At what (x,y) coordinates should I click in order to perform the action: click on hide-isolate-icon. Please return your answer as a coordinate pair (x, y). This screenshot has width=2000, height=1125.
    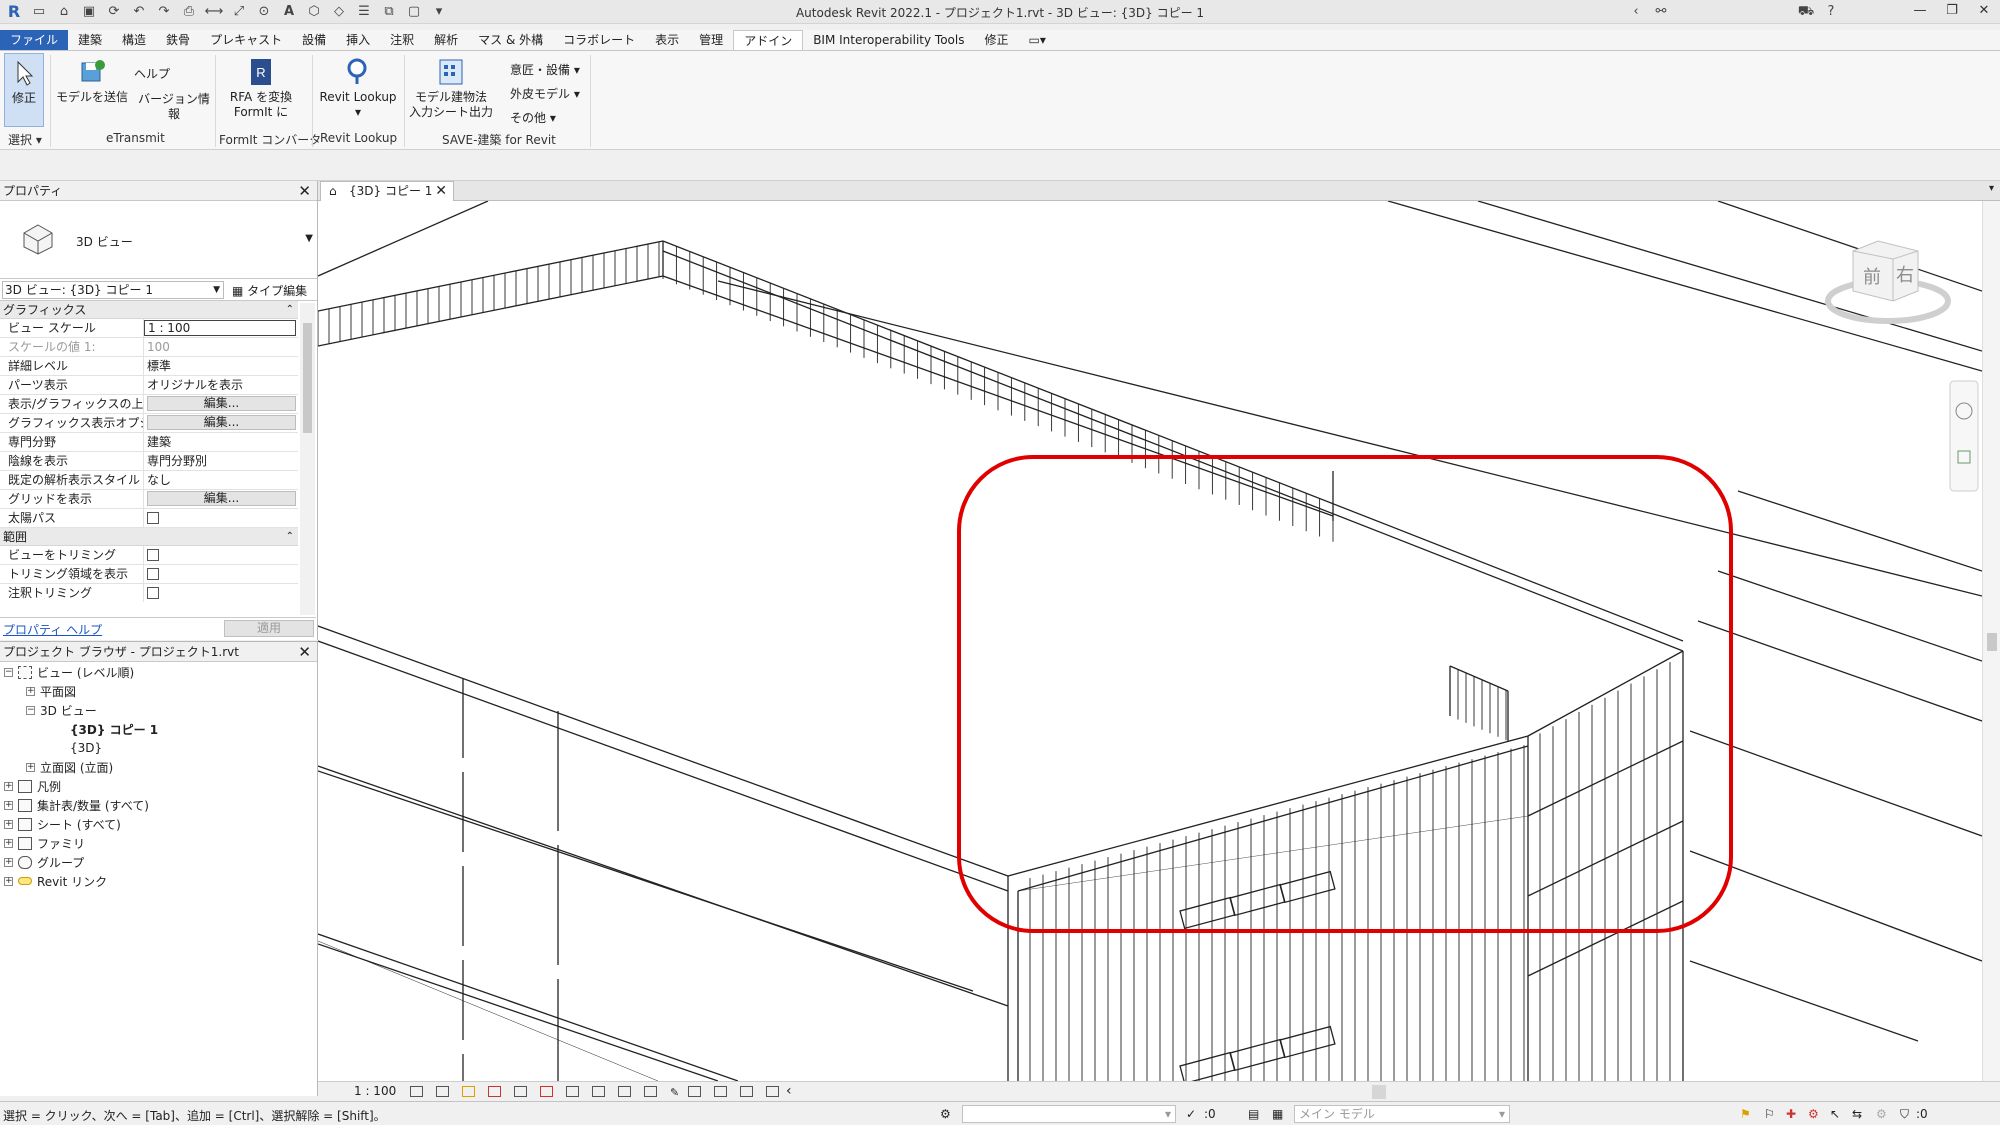
    Looking at the image, I should click on (624, 1091).